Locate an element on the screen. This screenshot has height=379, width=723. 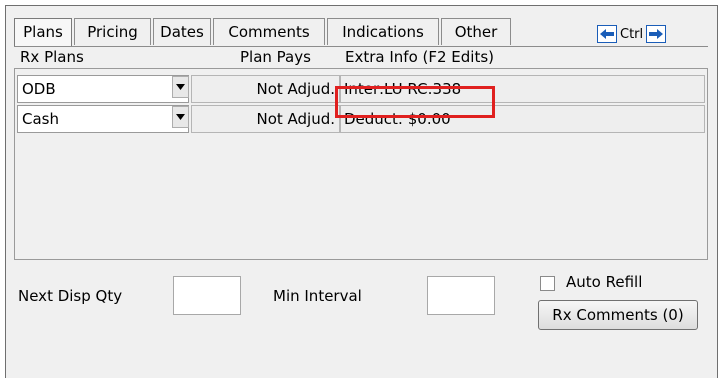
plan-value: Cash is located at coordinates (40, 119).